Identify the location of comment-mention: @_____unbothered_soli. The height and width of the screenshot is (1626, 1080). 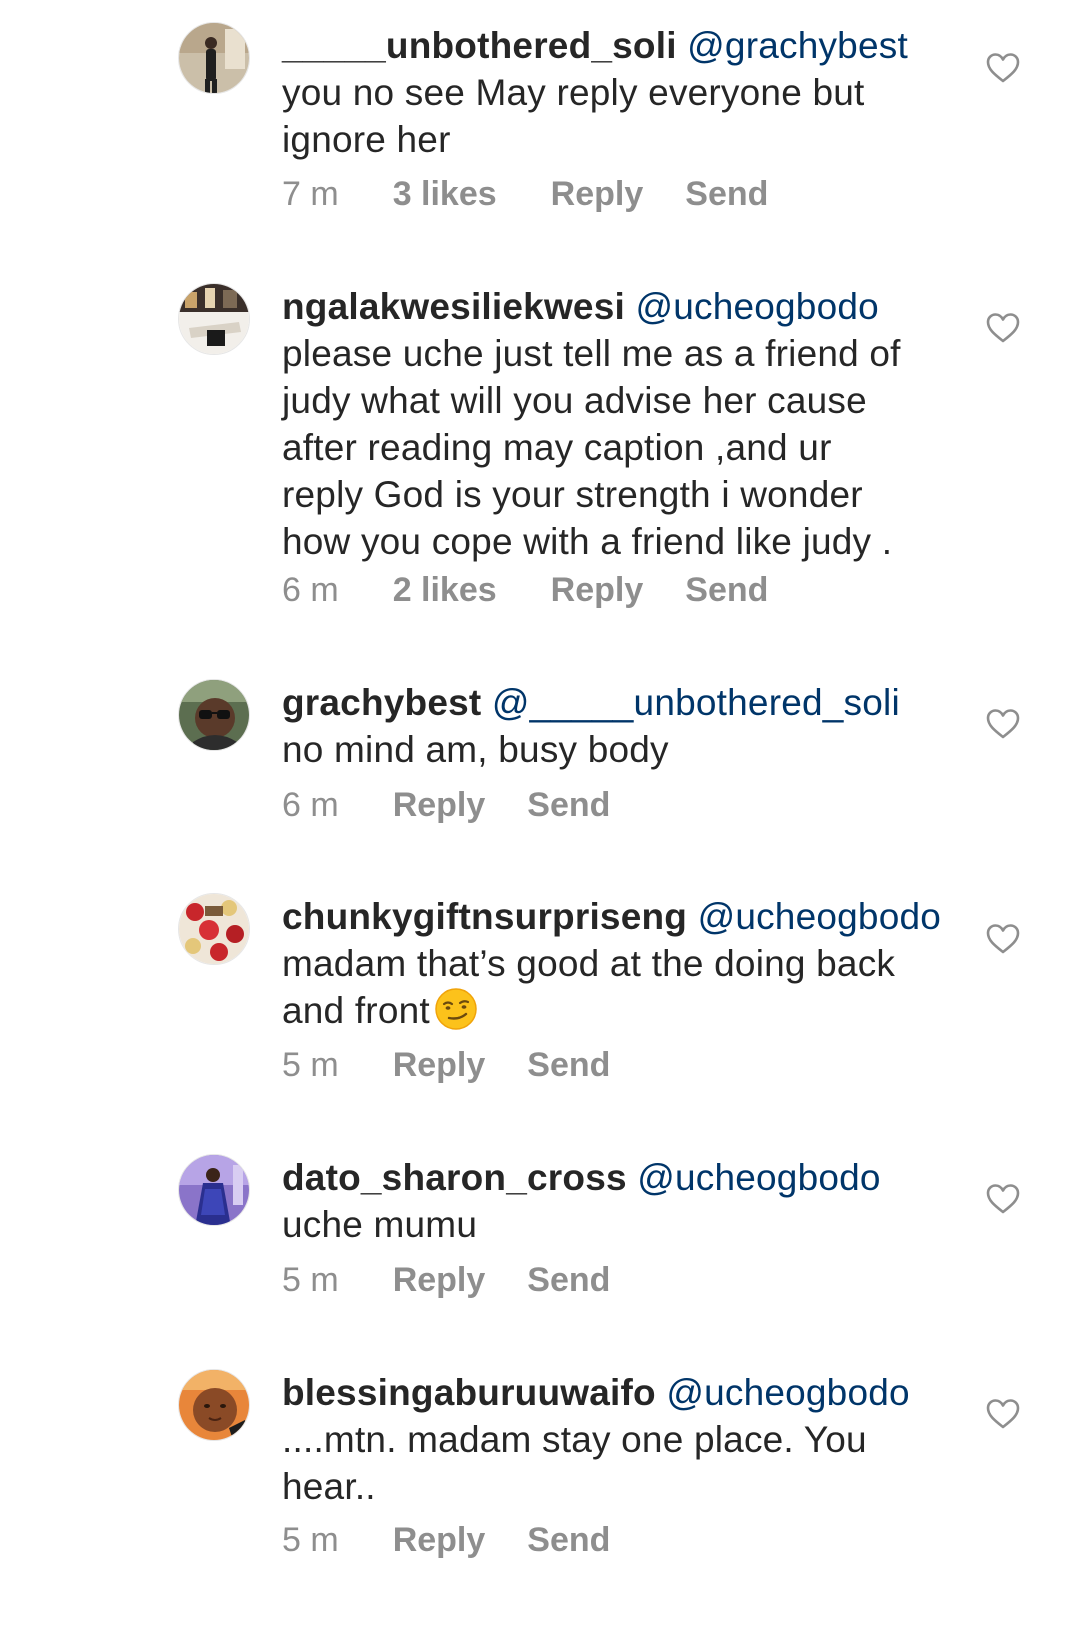
(696, 702).